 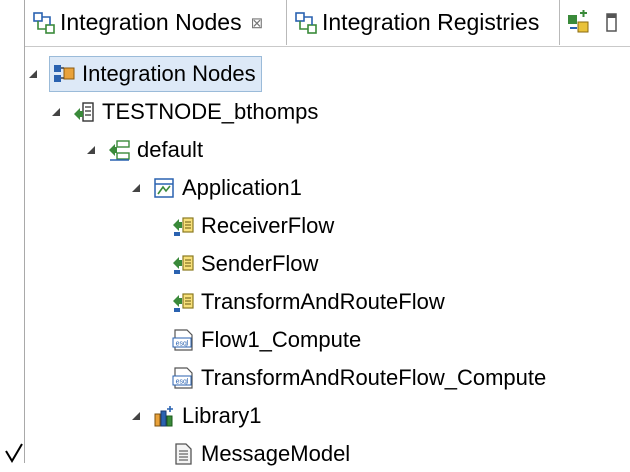 What do you see at coordinates (374, 377) in the screenshot?
I see `tree-item-label: TransformAndRouteFlow_Compute` at bounding box center [374, 377].